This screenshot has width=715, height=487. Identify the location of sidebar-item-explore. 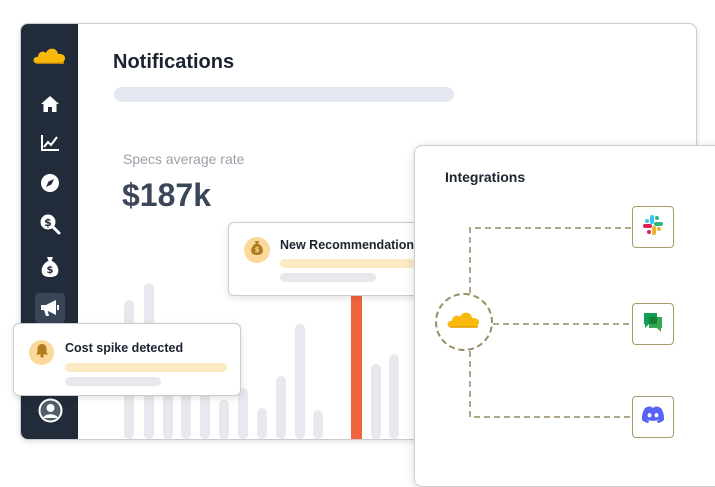
(50, 183).